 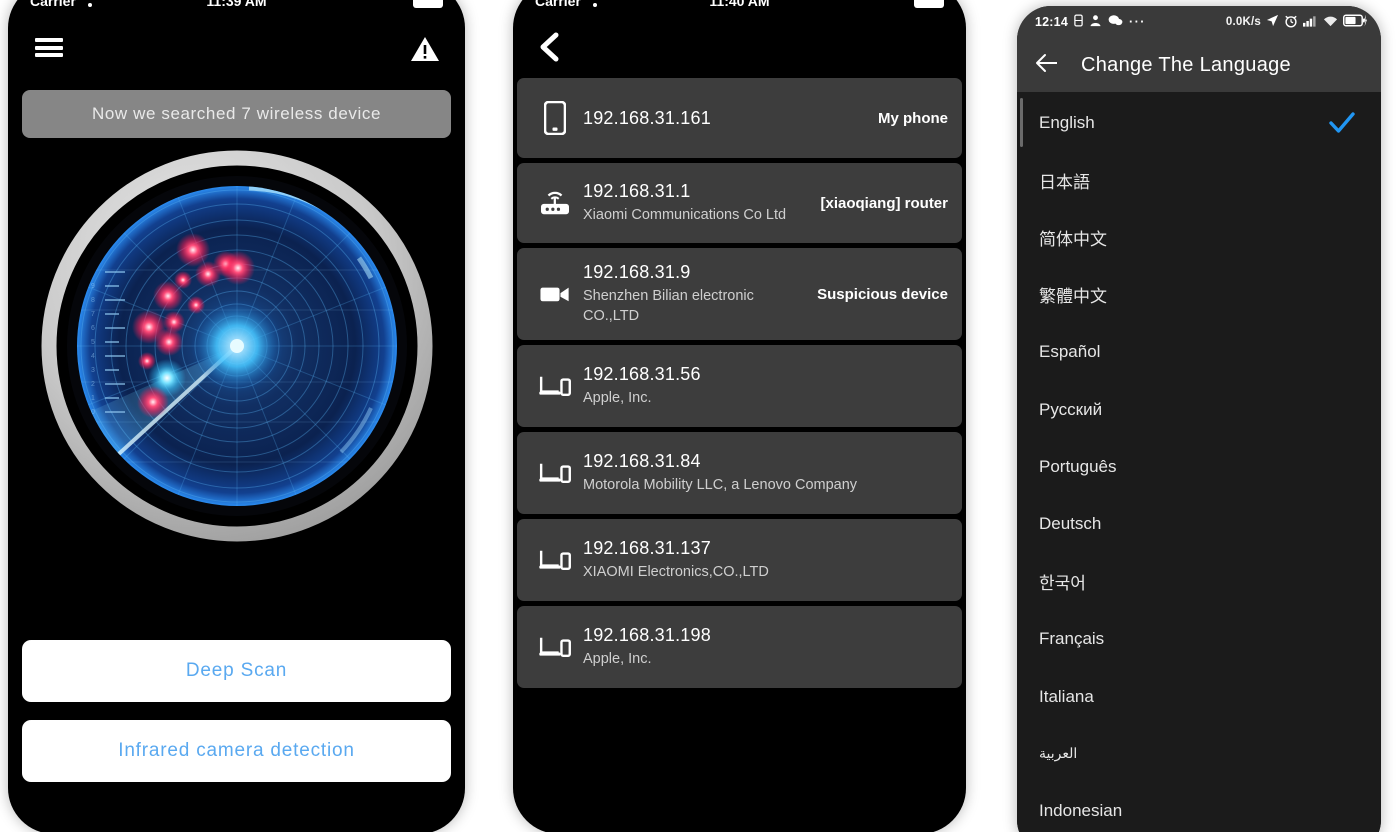 I want to click on list-item: 简体中文, so click(x=1199, y=237).